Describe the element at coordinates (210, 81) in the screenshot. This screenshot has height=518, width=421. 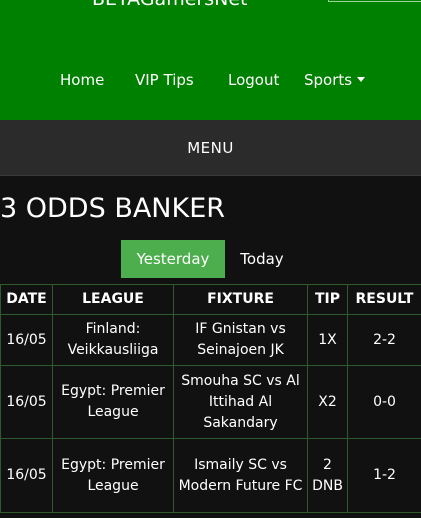
I see `main-nav: Home VIP Tips Logout Sports` at that location.